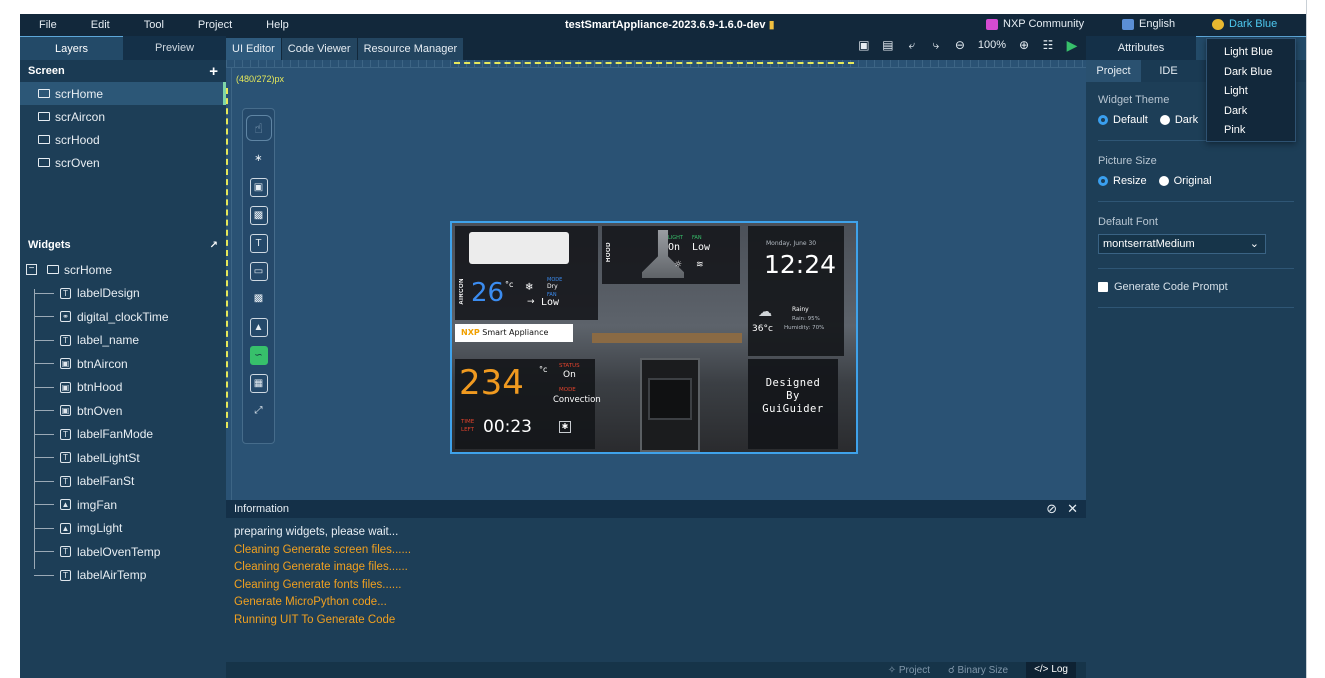  What do you see at coordinates (1185, 181) in the screenshot?
I see `radio-original: Original` at bounding box center [1185, 181].